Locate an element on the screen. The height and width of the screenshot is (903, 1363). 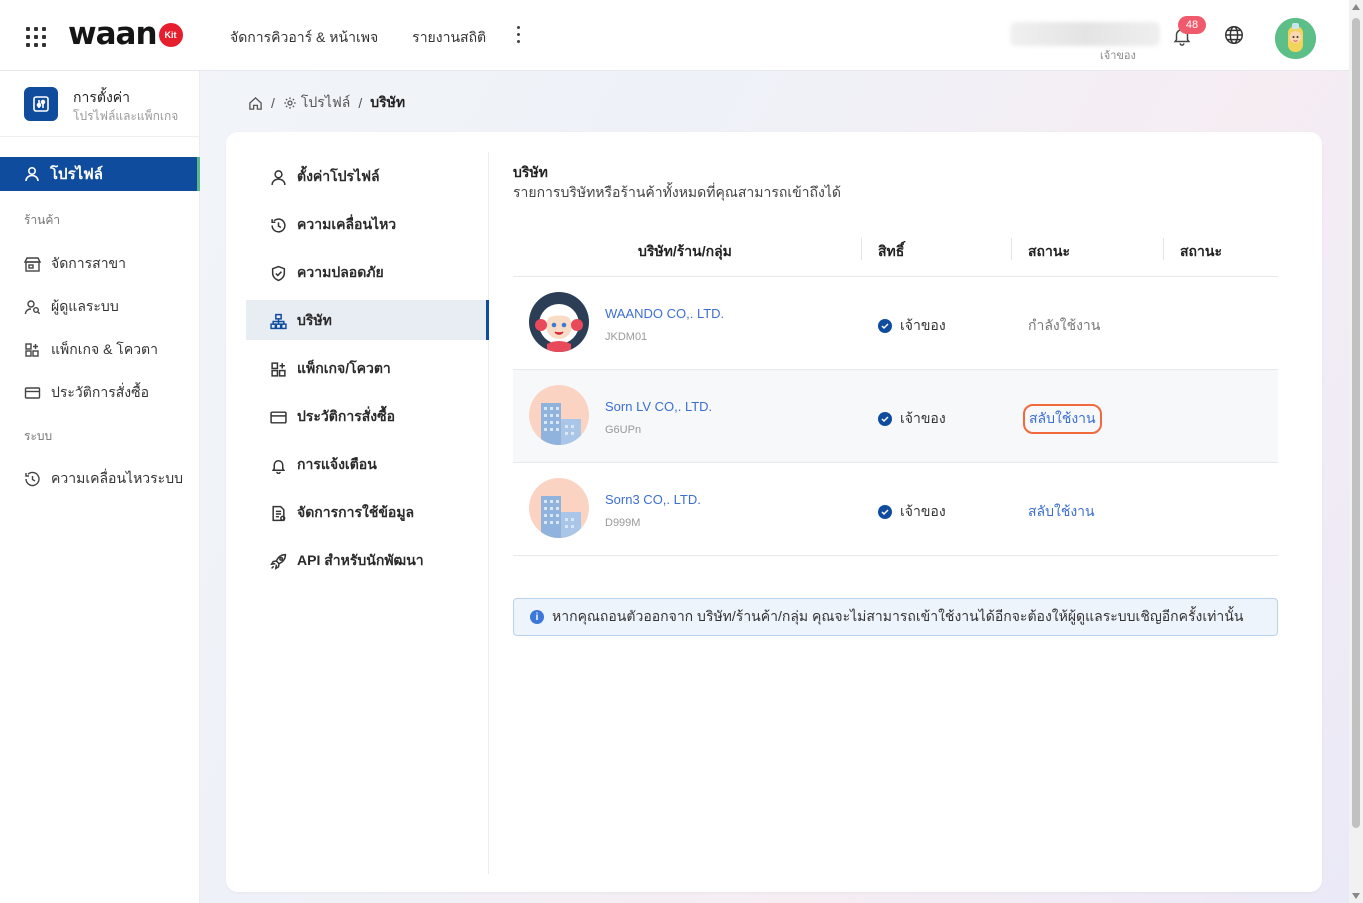
user-name-blurred is located at coordinates (1085, 34).